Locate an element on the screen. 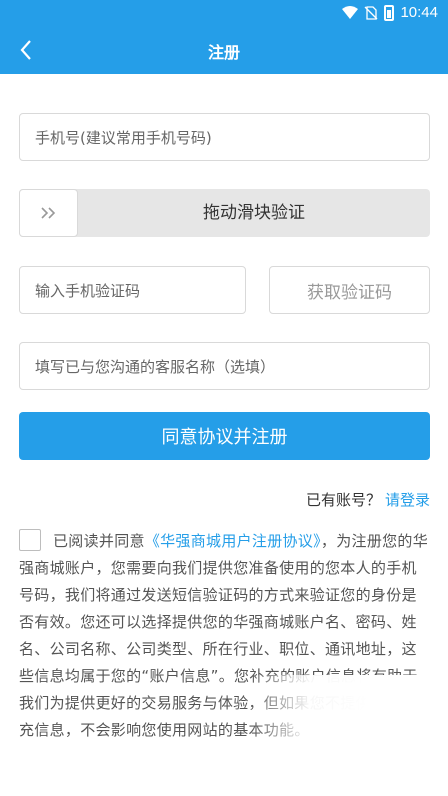 This screenshot has width=448, height=796. status-time: 10:44 is located at coordinates (419, 12).